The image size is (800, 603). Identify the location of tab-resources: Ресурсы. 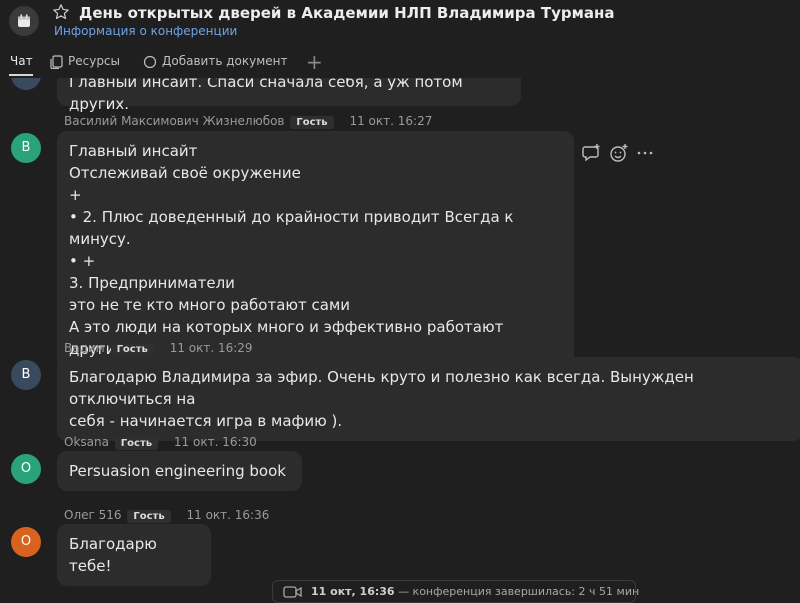
(94, 61).